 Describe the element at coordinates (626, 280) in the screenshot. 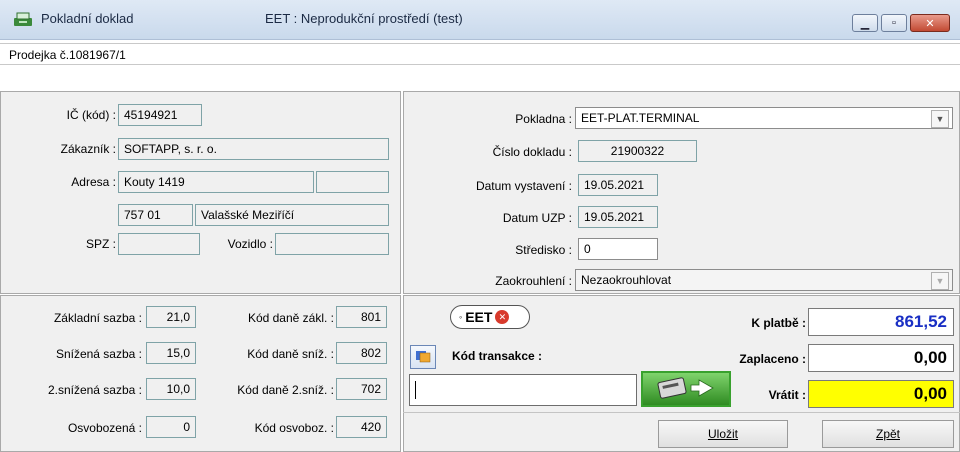

I see `rounding-value: Nezaokrouhlovat` at that location.